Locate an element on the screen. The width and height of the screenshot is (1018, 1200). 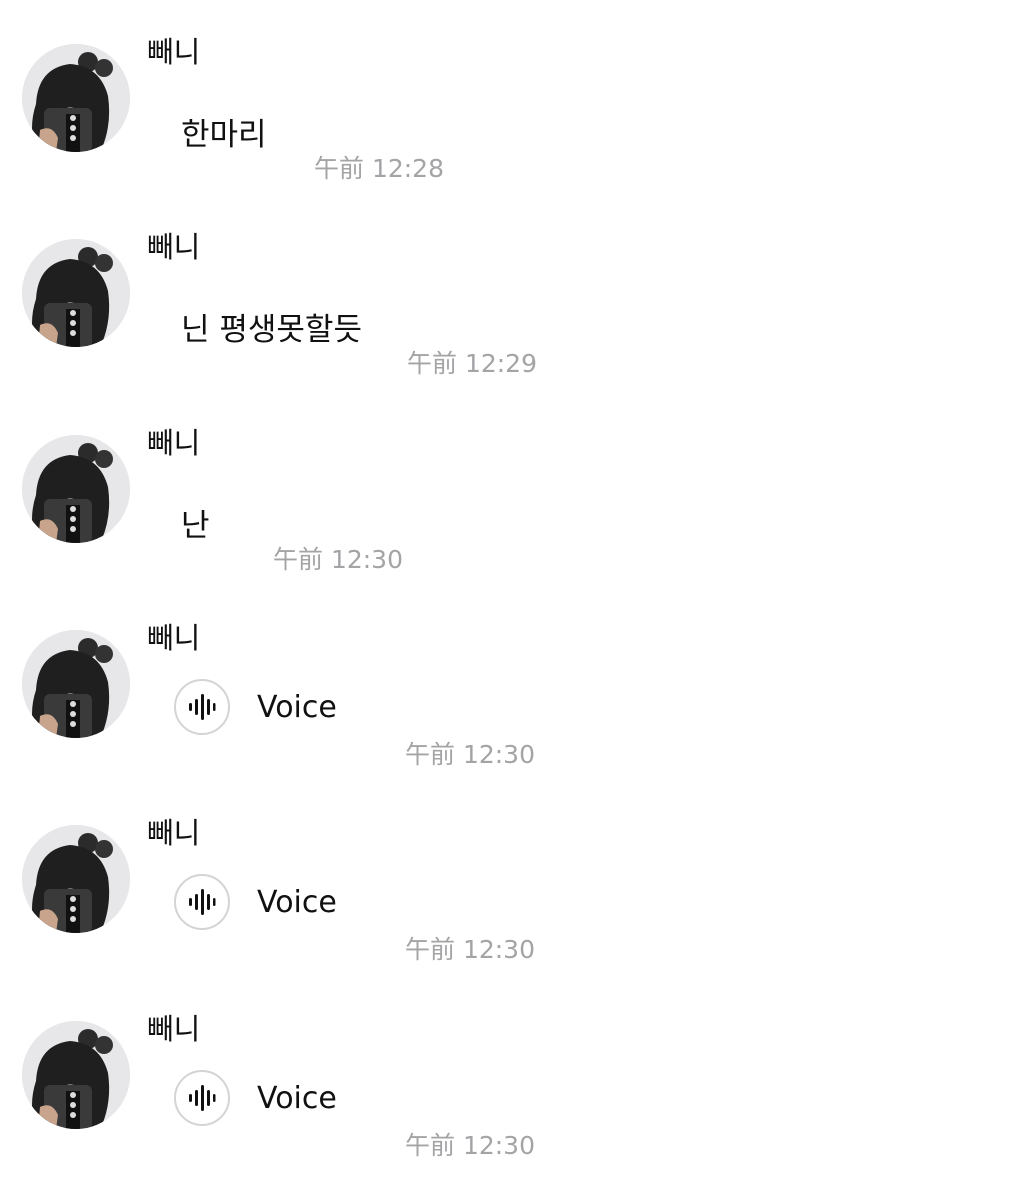
message-text: 한마리 is located at coordinates (224, 135).